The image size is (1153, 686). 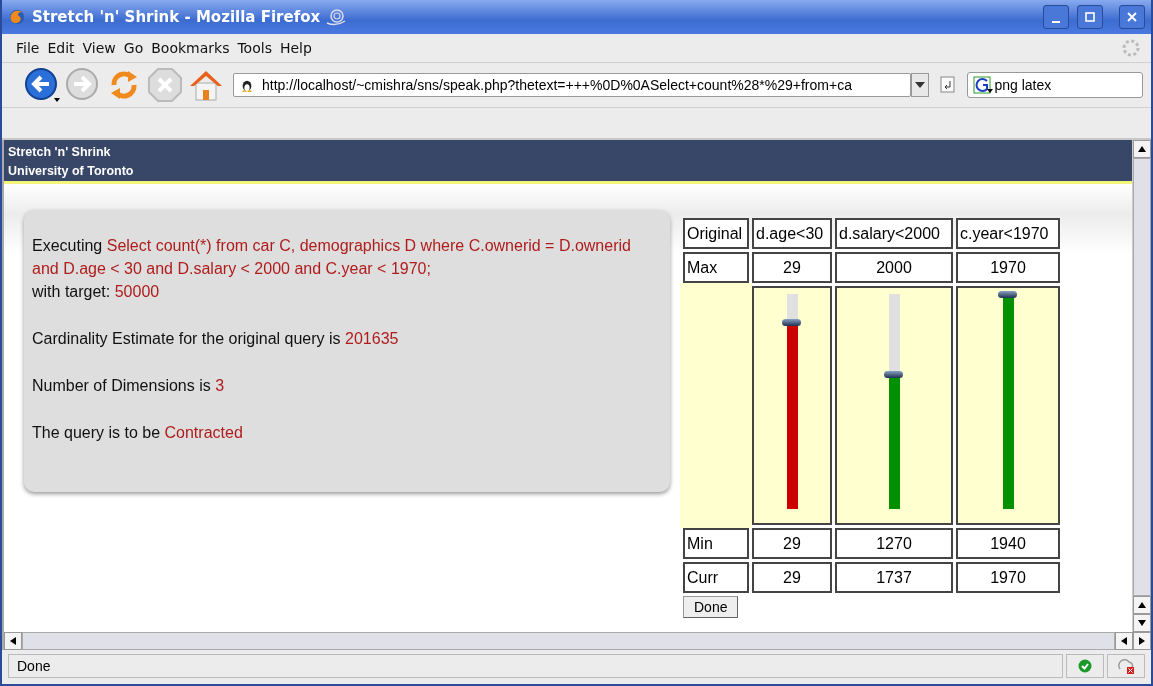 What do you see at coordinates (190, 48) in the screenshot?
I see `menu-item: Bookmarks` at bounding box center [190, 48].